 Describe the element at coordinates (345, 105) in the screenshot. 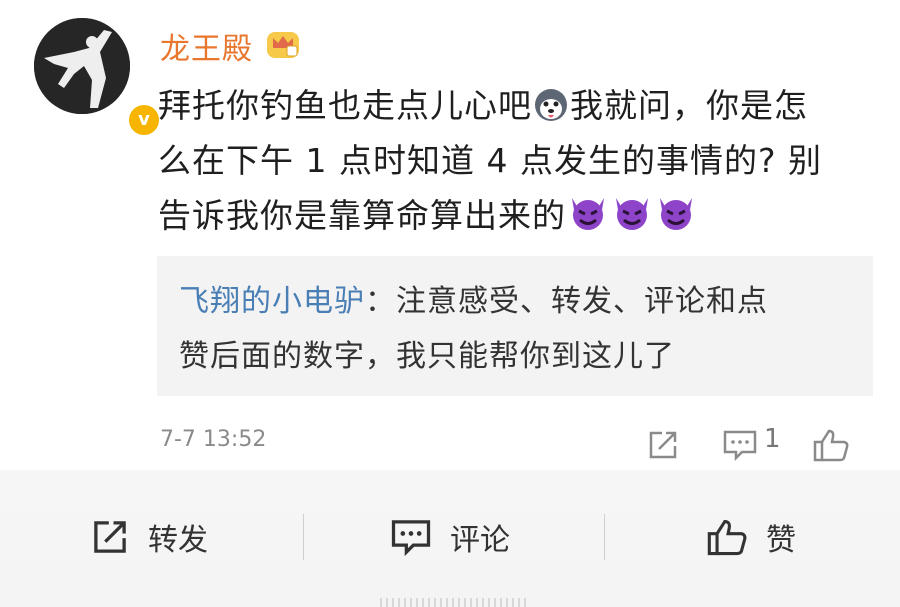

I see `content-line: 拜托你钓鱼也走点儿心吧` at that location.